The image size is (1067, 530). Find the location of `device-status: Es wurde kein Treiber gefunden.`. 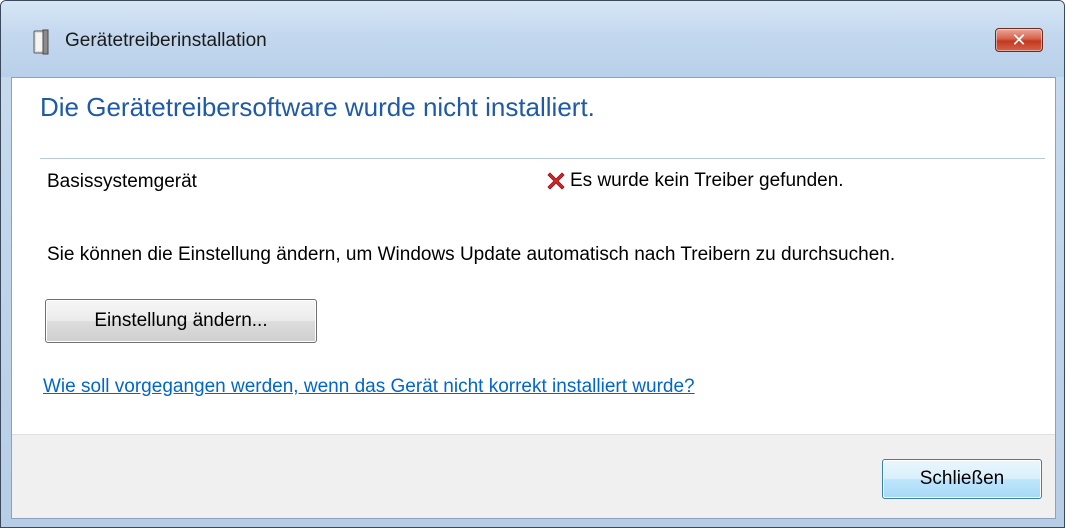

device-status: Es wurde kein Treiber gefunden. is located at coordinates (694, 181).